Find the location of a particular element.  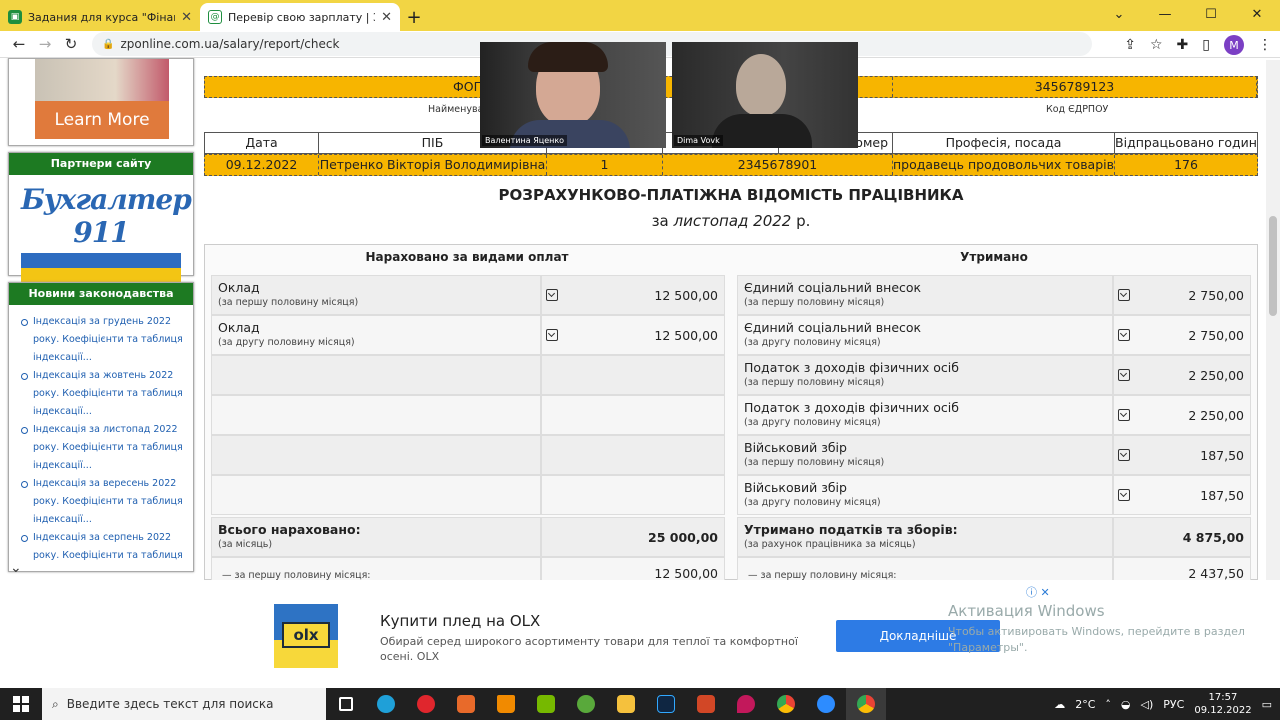

sidepanel-icon: ▯ is located at coordinates (1206, 45).